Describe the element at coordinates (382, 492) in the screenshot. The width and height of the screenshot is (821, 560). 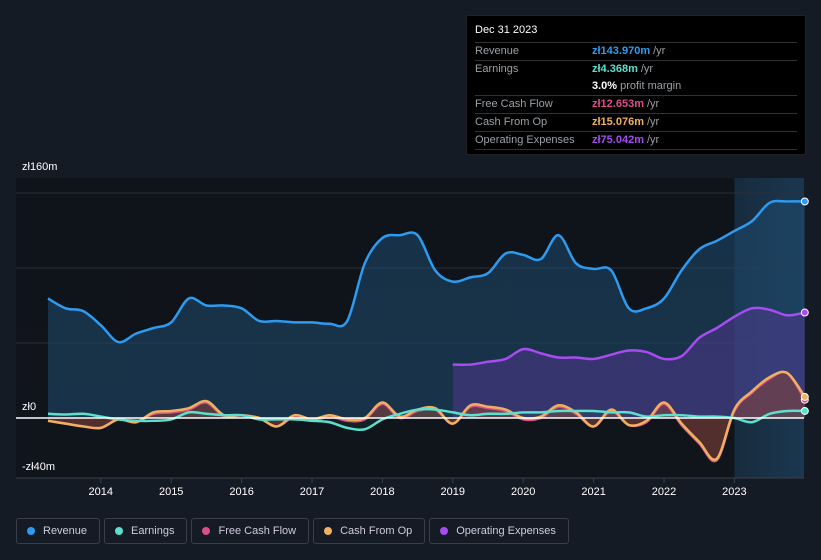
I see `x-tick-label: 2018` at that location.